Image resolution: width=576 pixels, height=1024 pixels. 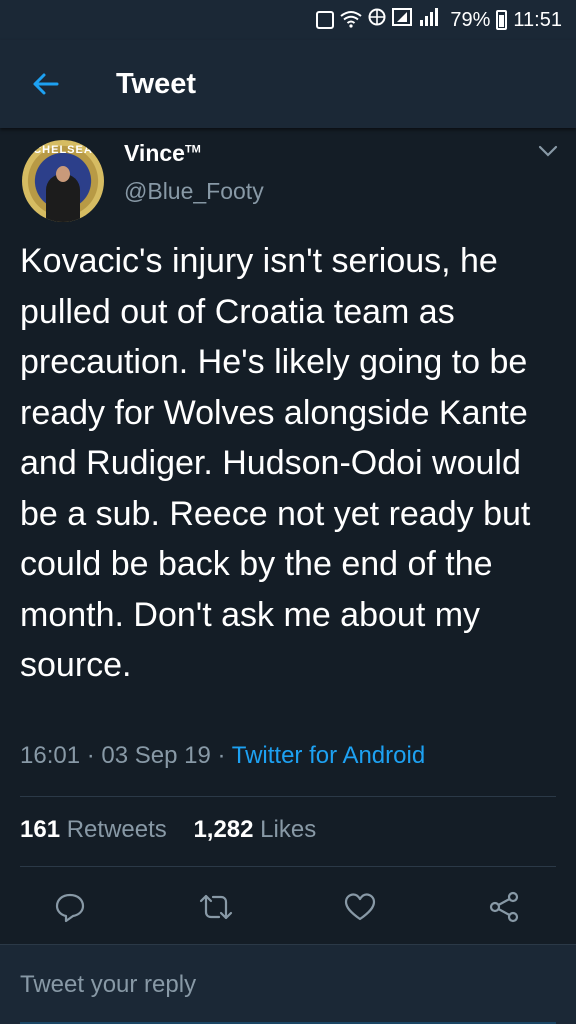 What do you see at coordinates (288, 829) in the screenshot?
I see `likes-label: Likes` at bounding box center [288, 829].